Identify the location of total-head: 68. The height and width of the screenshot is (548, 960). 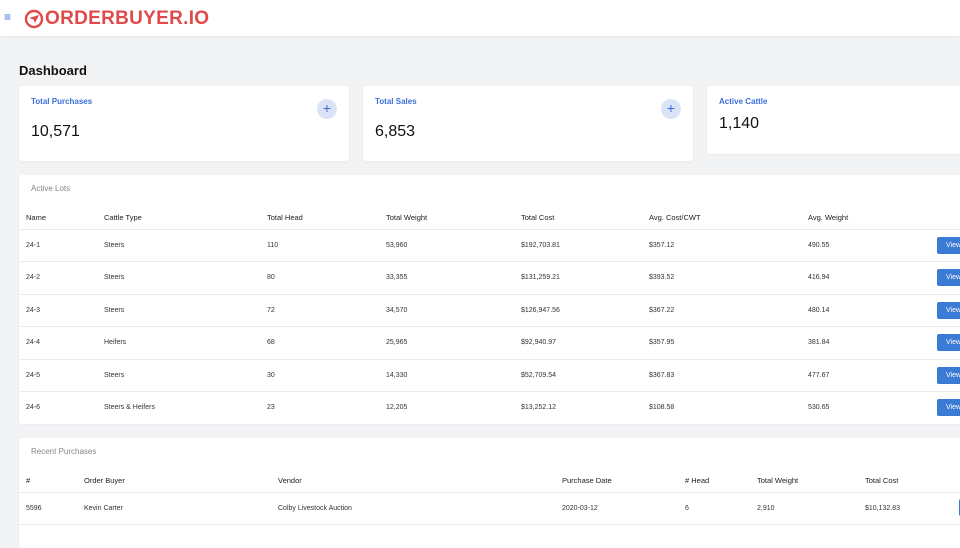
(271, 342).